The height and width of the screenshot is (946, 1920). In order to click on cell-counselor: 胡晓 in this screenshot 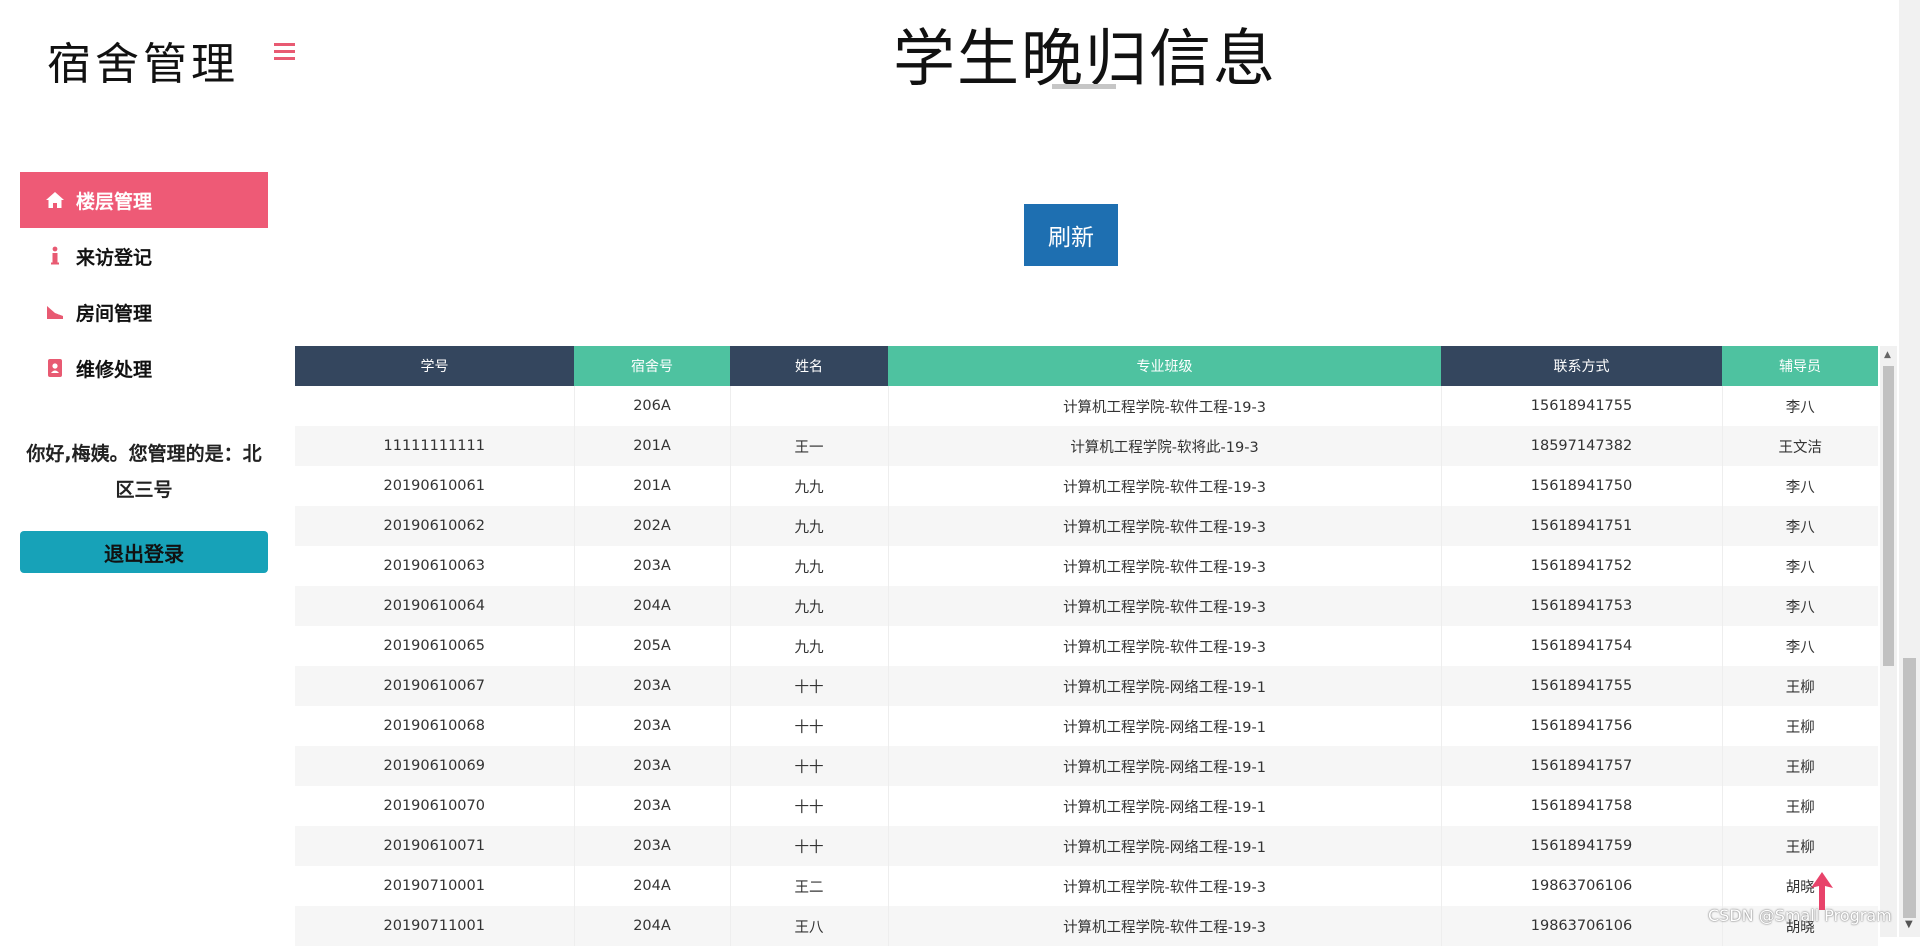, I will do `click(1800, 886)`.